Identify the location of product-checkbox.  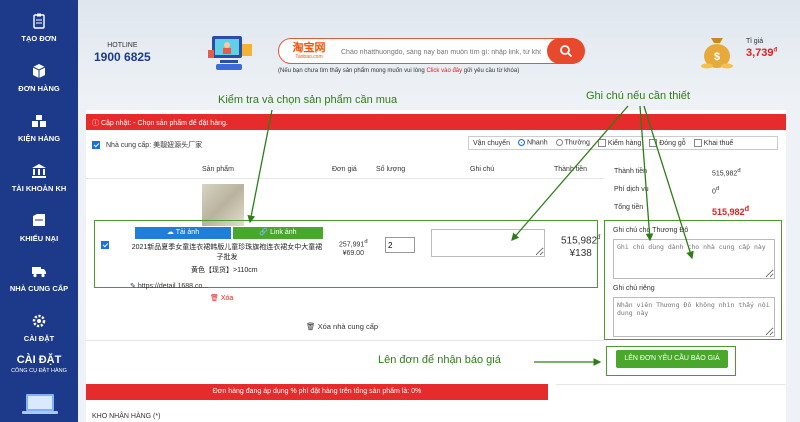
(105, 245).